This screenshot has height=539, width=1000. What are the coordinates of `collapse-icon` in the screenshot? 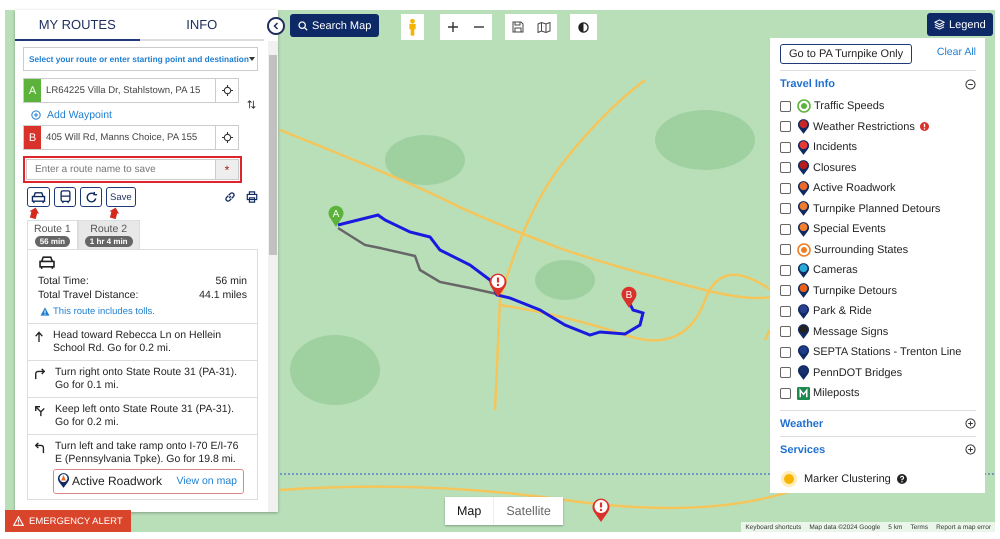 It's located at (970, 84).